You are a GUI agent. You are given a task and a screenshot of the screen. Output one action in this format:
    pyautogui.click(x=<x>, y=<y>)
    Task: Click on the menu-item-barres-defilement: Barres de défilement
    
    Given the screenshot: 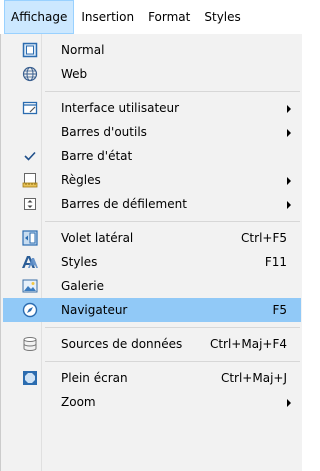 What is the action you would take?
    pyautogui.click(x=152, y=204)
    